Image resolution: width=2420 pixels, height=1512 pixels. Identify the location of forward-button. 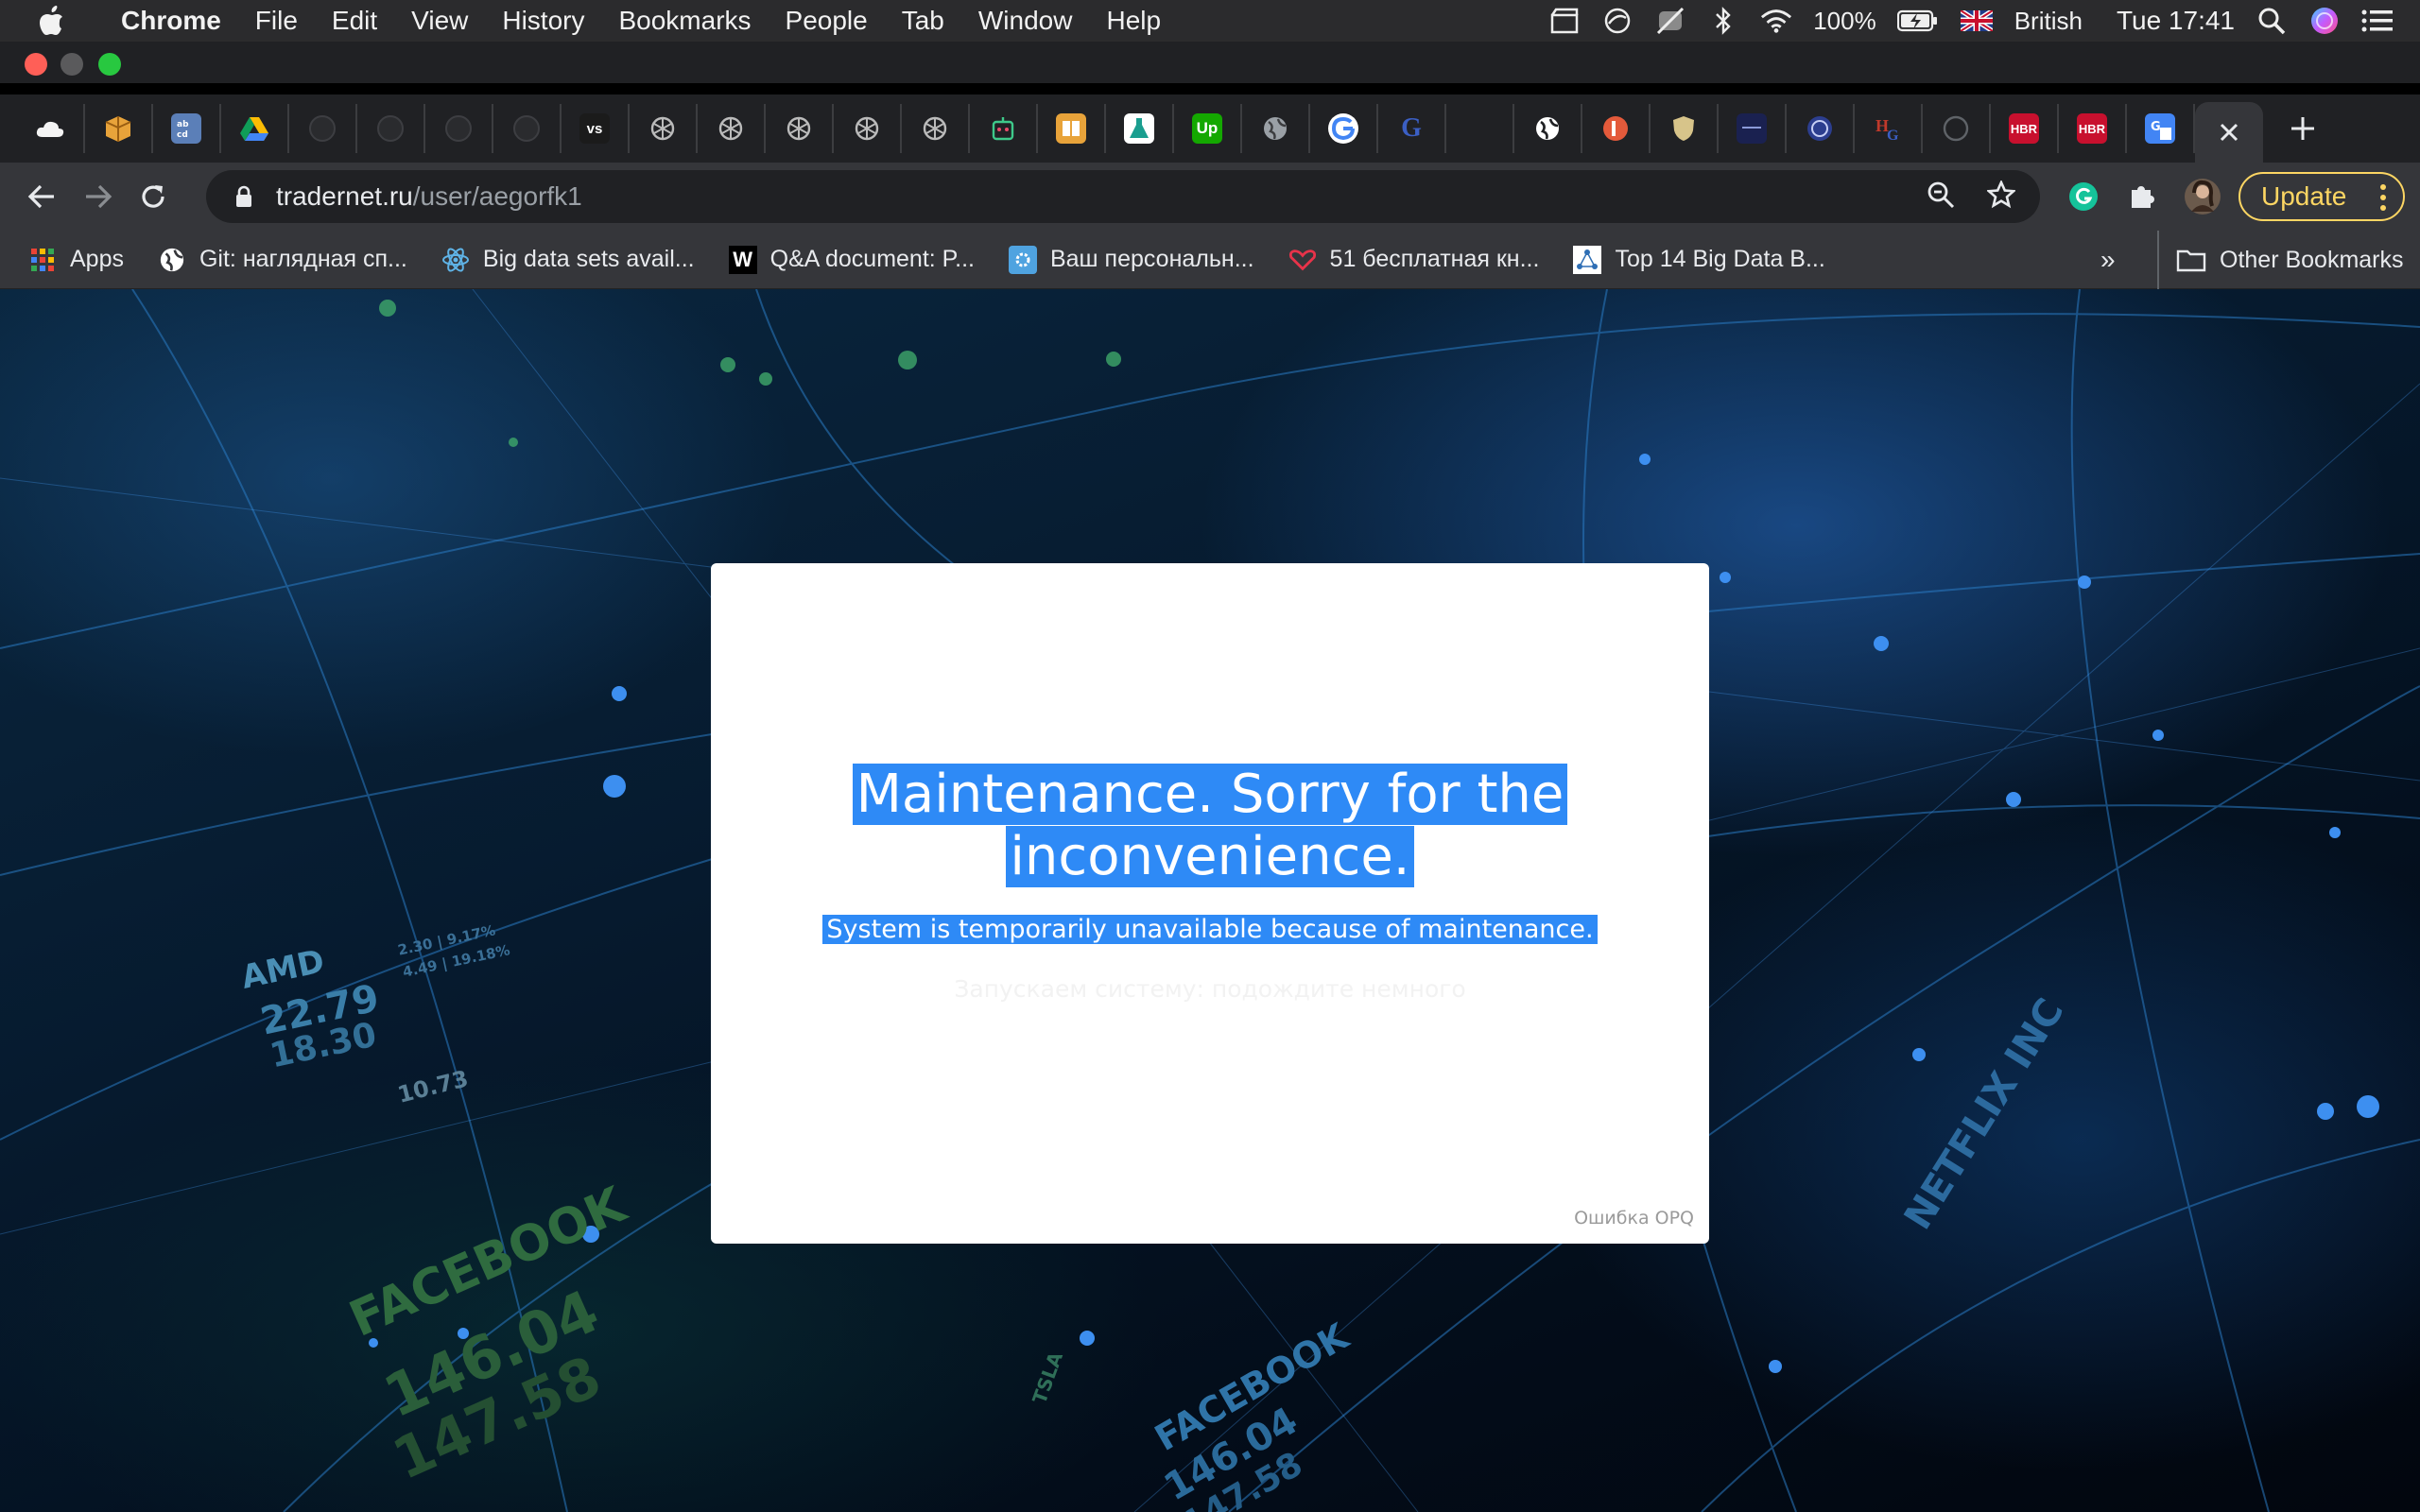
(99, 196).